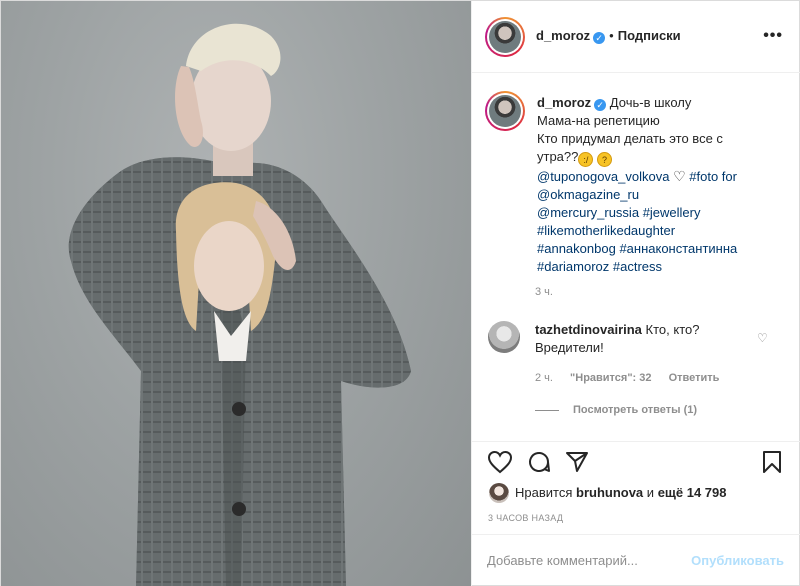 This screenshot has width=800, height=586. I want to click on replies-line, so click(547, 410).